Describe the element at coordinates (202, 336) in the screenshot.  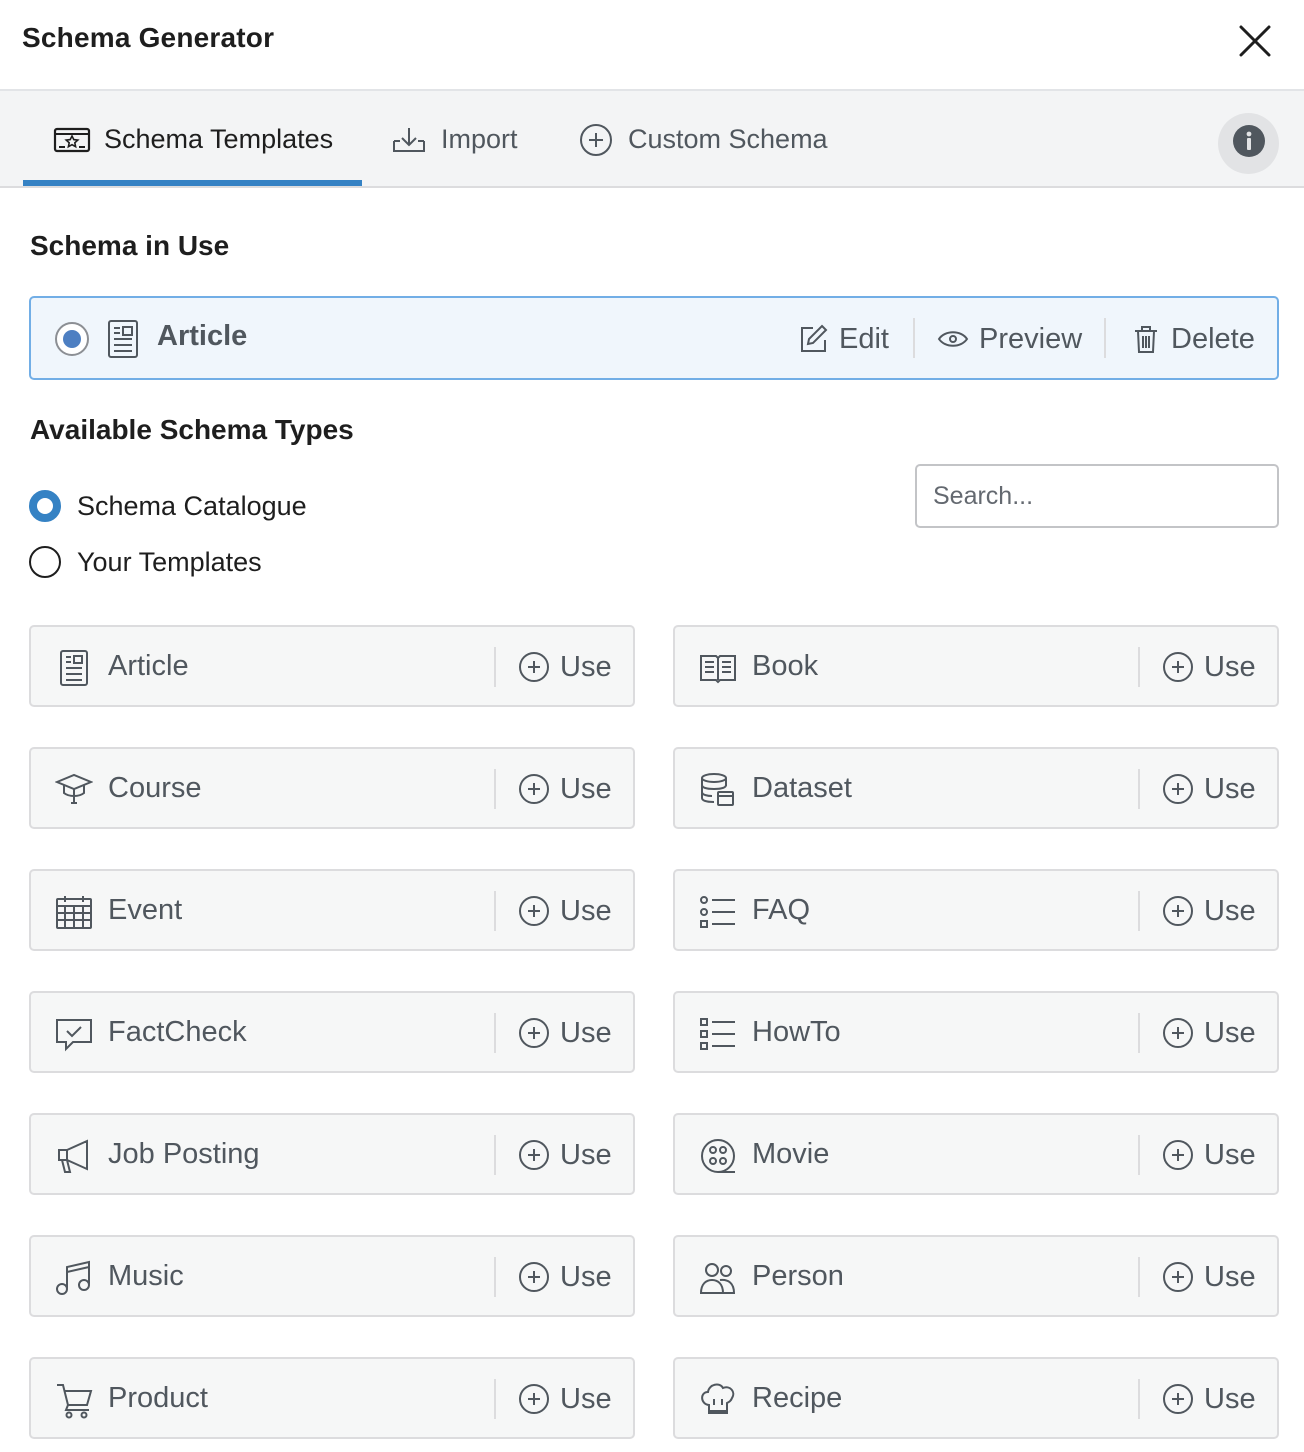
I see `schema-in-use-name: Article` at that location.